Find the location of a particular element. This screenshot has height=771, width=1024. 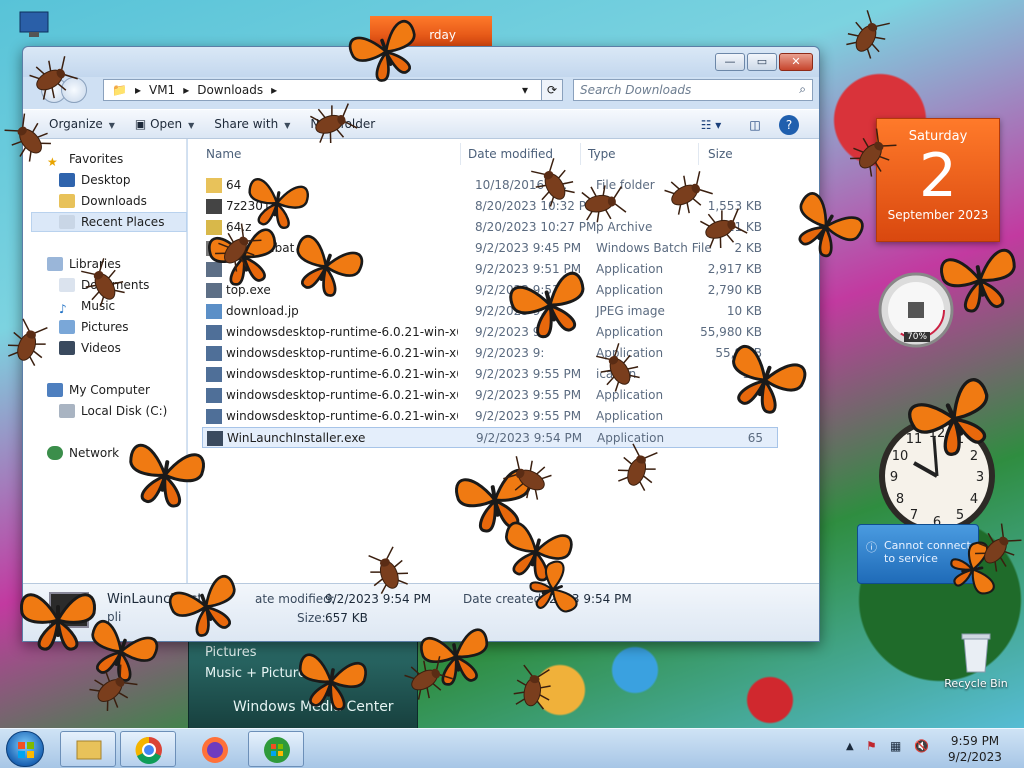

close-button: ✕ is located at coordinates (796, 62).